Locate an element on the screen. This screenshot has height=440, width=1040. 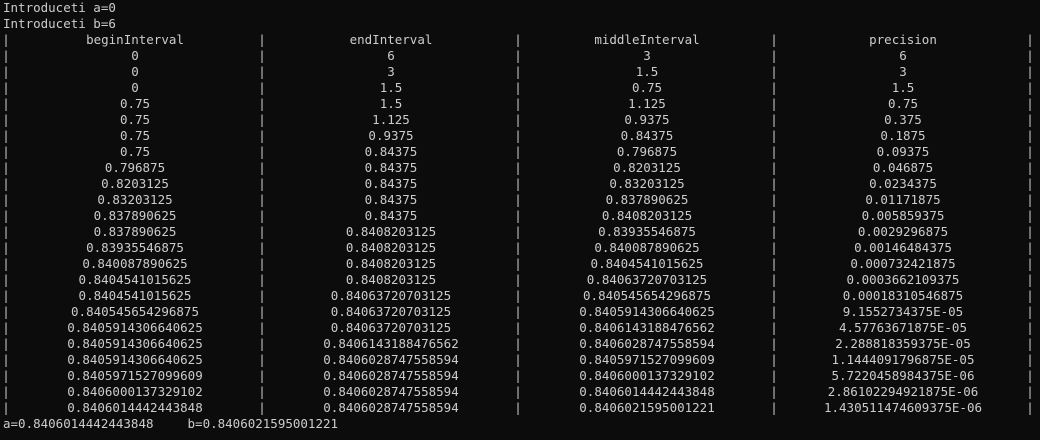
table-row: | | | | | 0.75 1.5 1.125 0.75 is located at coordinates (520, 104).